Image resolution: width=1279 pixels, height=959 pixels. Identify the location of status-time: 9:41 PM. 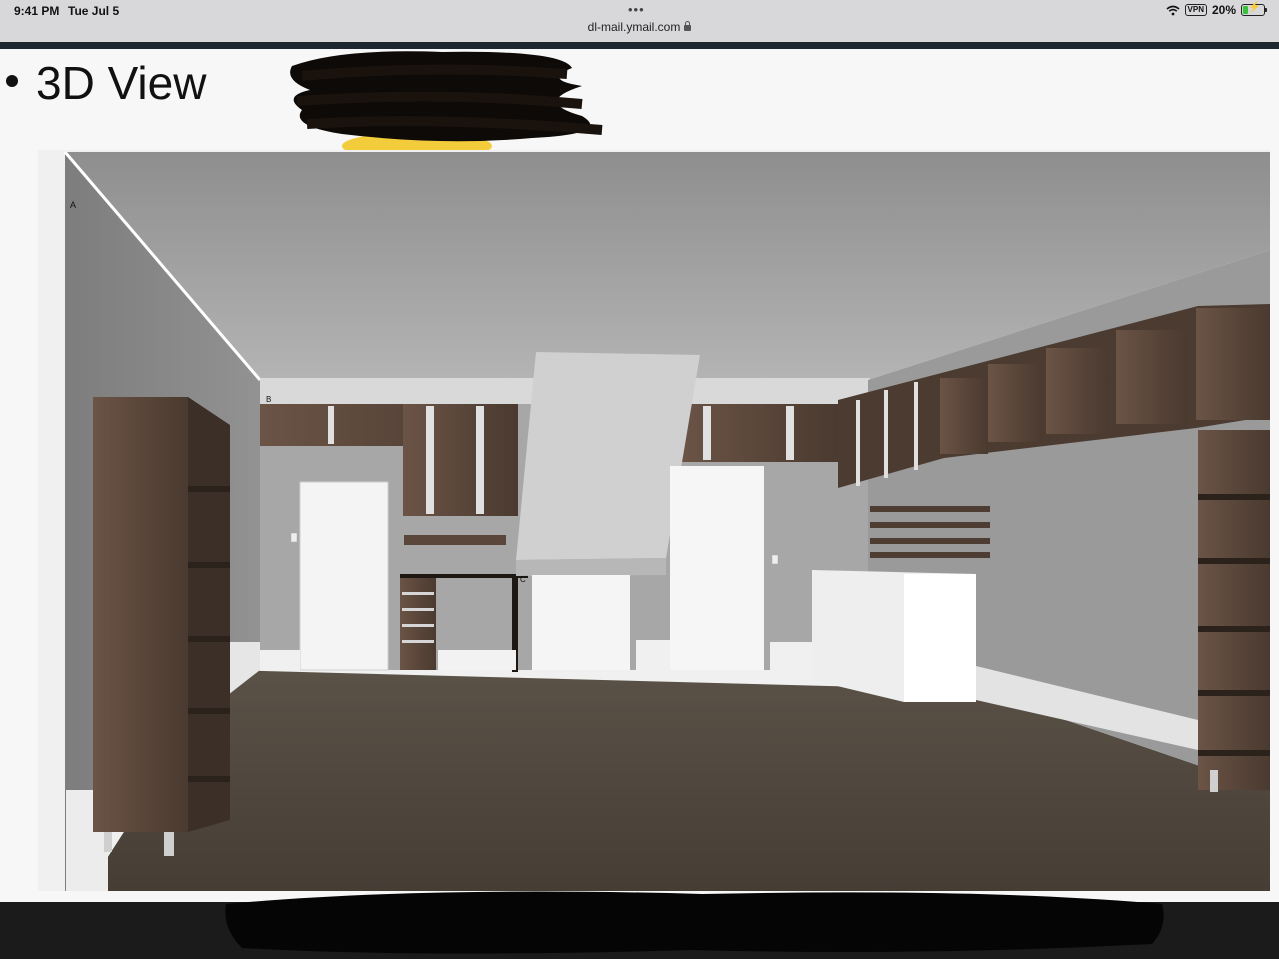
(37, 11).